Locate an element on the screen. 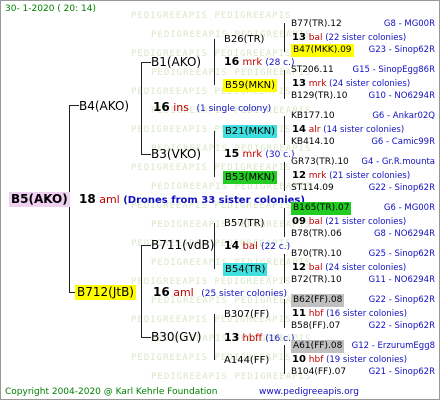 Image resolution: width=440 pixels, height=400 pixels. gen4-top-node: B70(TR).10 is located at coordinates (316, 254).